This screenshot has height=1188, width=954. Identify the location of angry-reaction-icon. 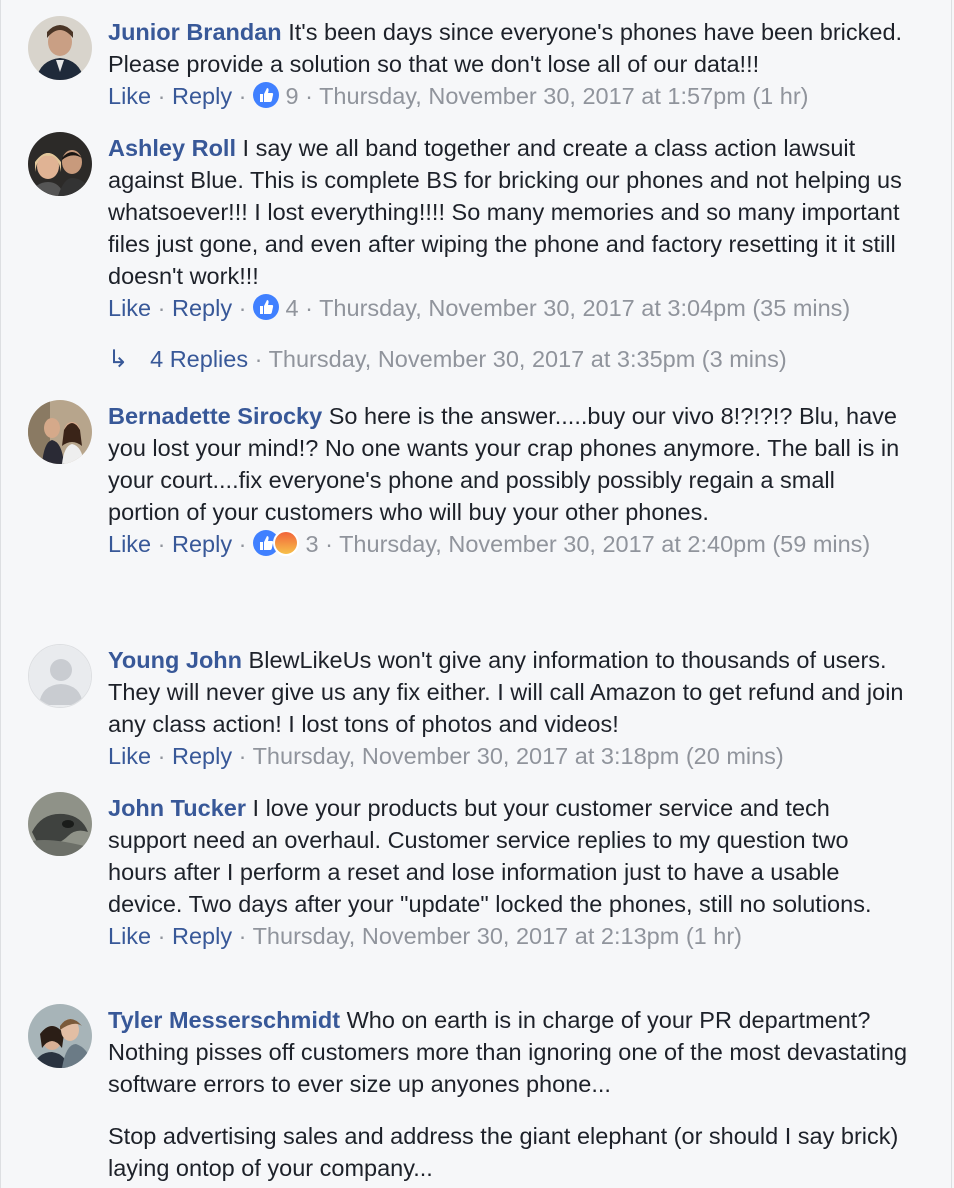
(286, 543).